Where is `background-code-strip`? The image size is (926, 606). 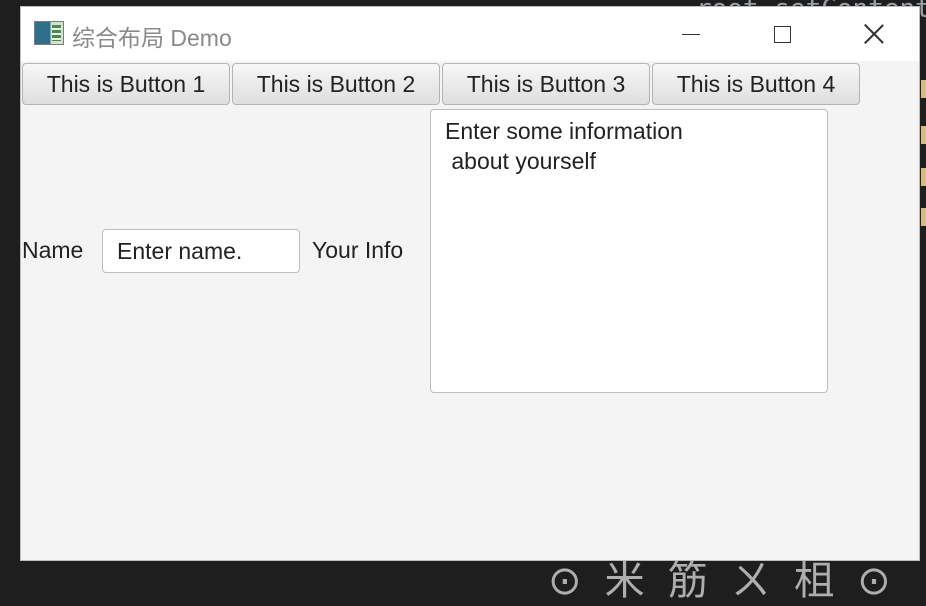 background-code-strip is located at coordinates (923, 160).